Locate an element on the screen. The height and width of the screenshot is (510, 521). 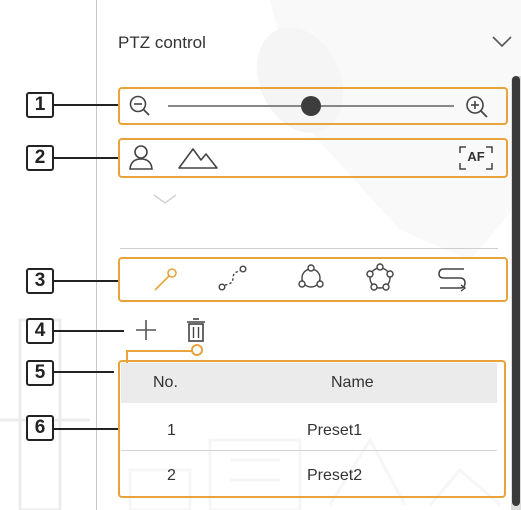
autofocus-icon: AF is located at coordinates (476, 158).